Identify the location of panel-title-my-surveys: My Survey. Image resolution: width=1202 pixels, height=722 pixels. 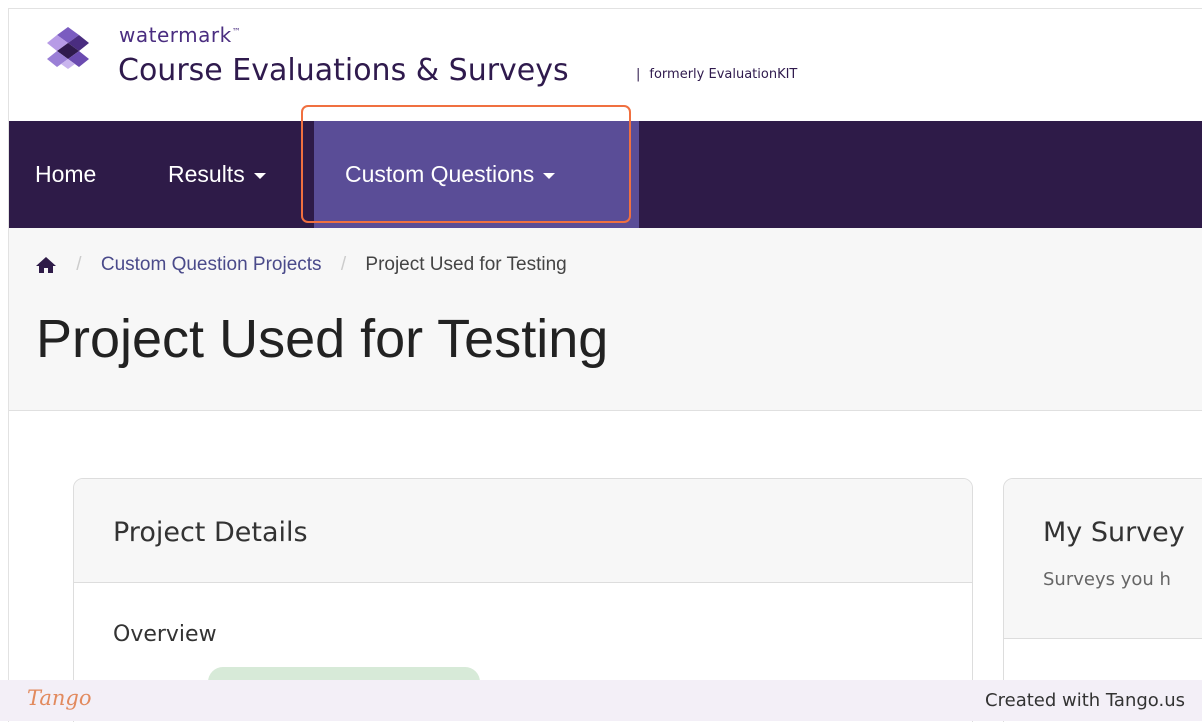
(1114, 532).